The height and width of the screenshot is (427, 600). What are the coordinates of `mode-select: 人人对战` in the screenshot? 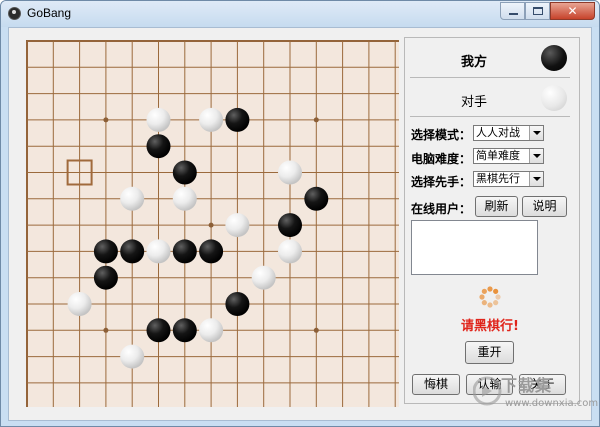 It's located at (508, 133).